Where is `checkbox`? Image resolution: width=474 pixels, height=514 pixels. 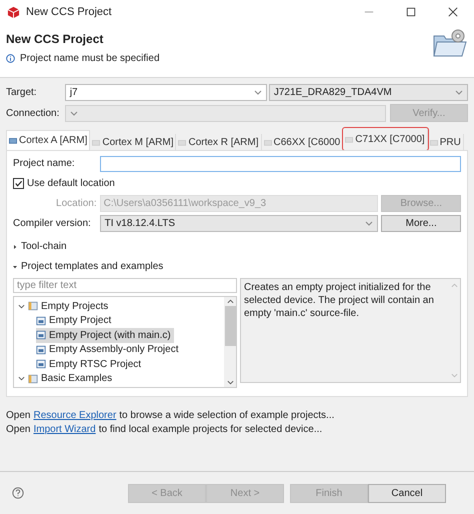 checkbox is located at coordinates (18, 183).